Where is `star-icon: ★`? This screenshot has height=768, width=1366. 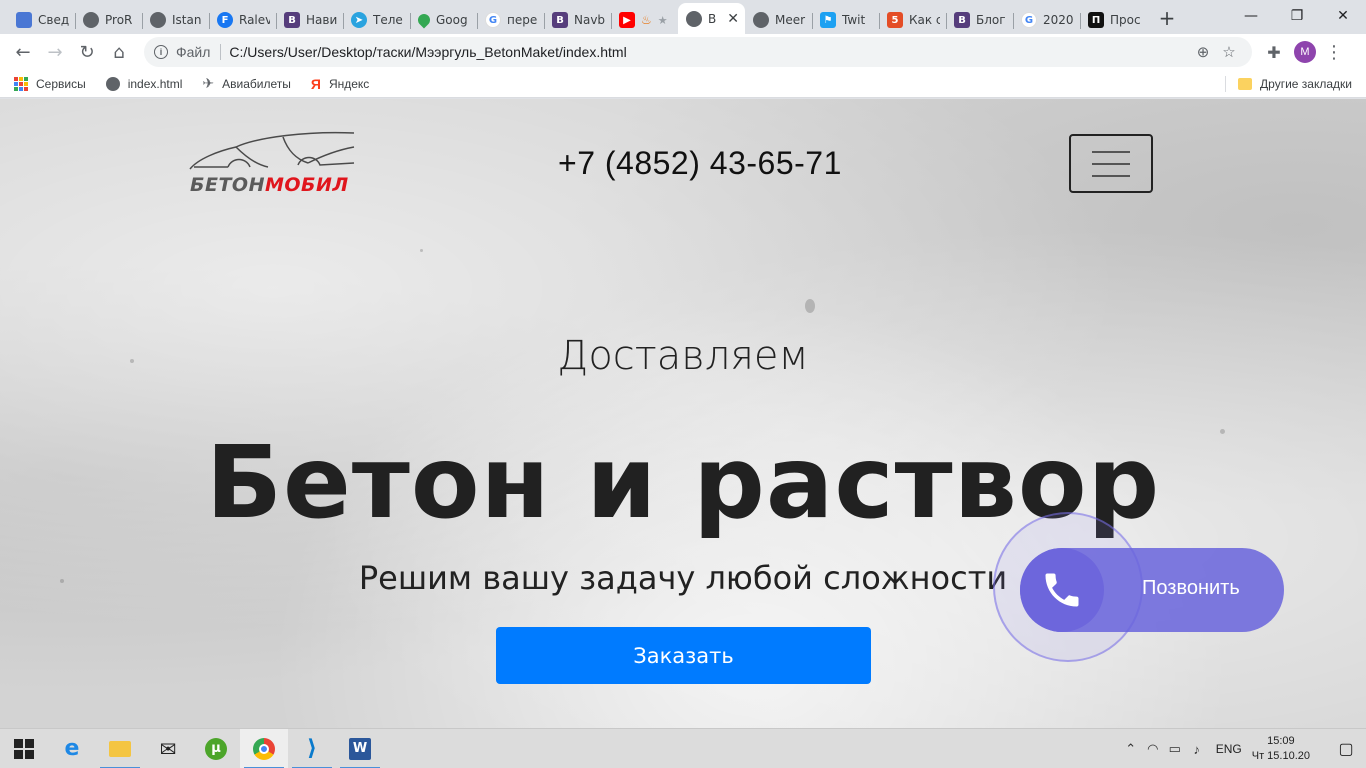 star-icon: ★ is located at coordinates (662, 20).